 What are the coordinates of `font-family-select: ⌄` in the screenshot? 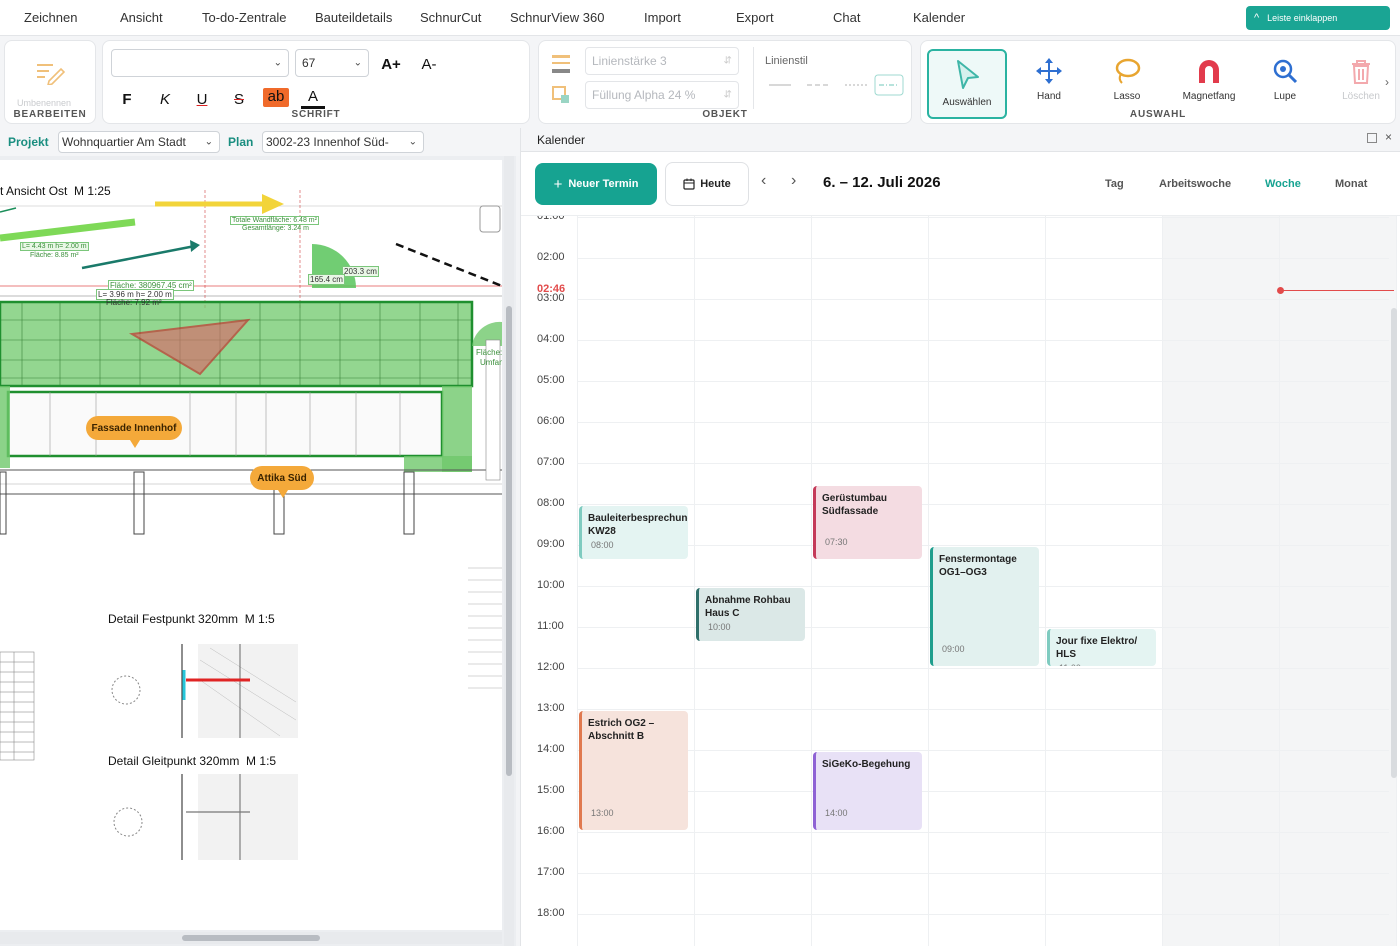 It's located at (200, 63).